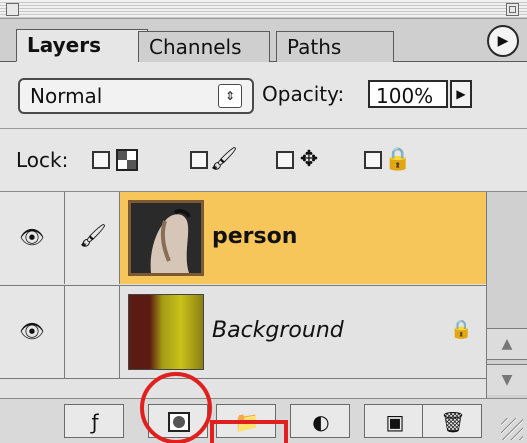  I want to click on lock-transparency-checkbox, so click(101, 160).